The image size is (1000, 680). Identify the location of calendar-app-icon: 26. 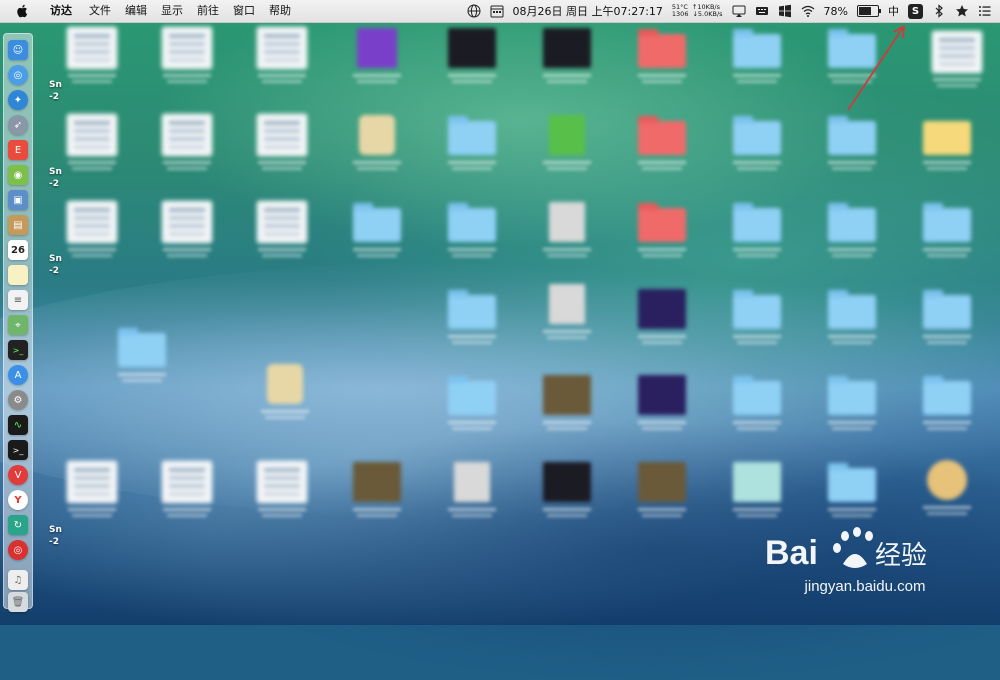
(18, 250).